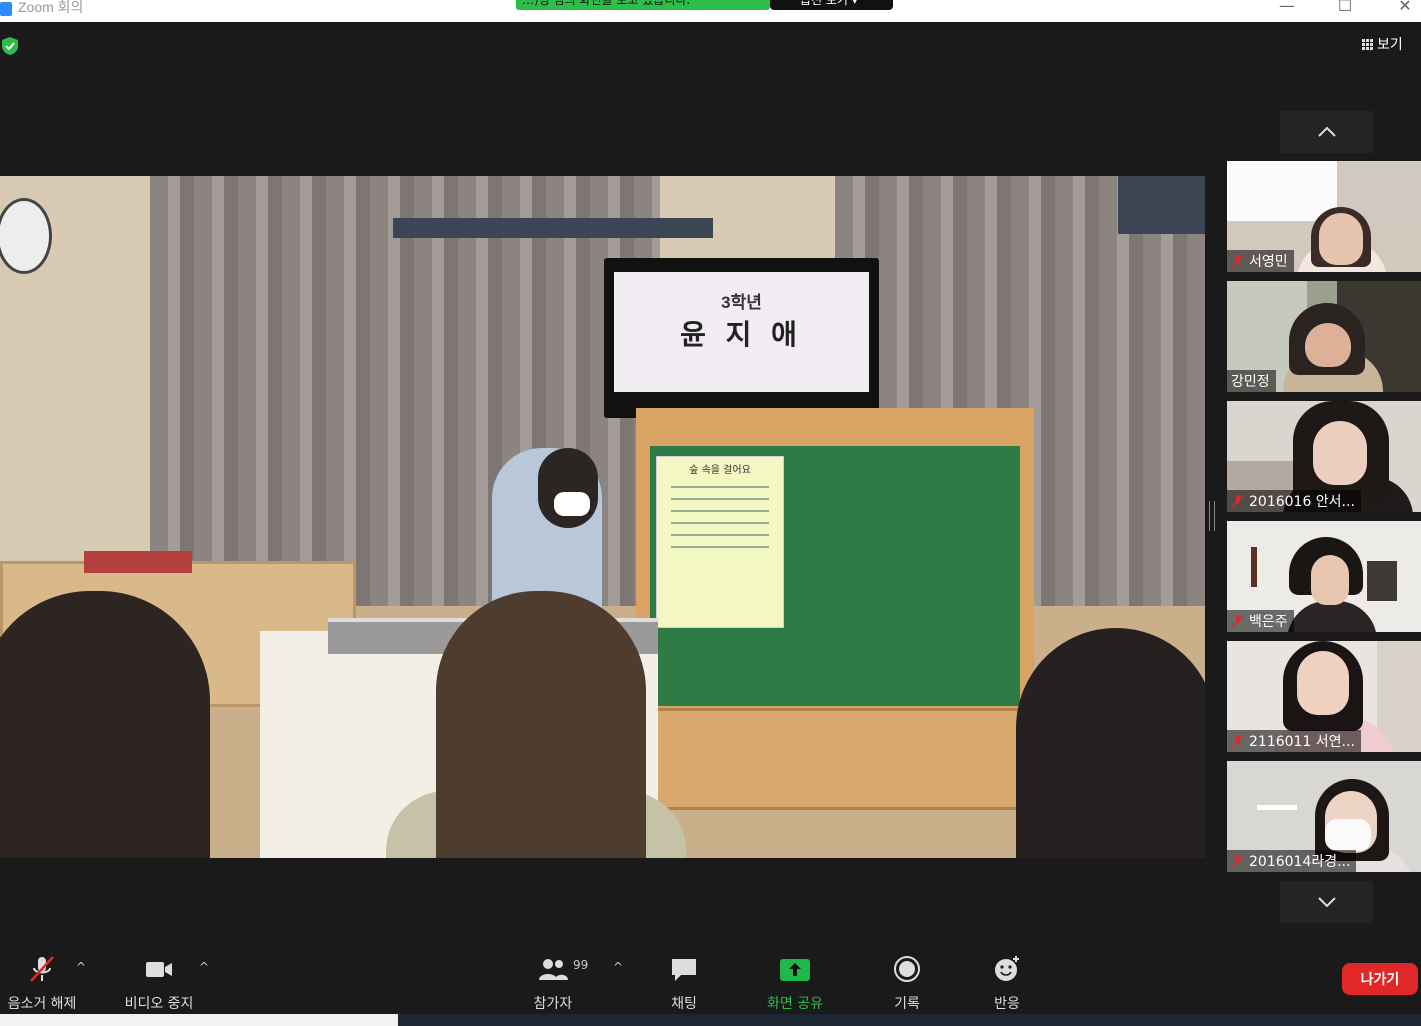  What do you see at coordinates (829, 3) in the screenshot?
I see `view-options-label: 옵션 보기 ▾` at bounding box center [829, 3].